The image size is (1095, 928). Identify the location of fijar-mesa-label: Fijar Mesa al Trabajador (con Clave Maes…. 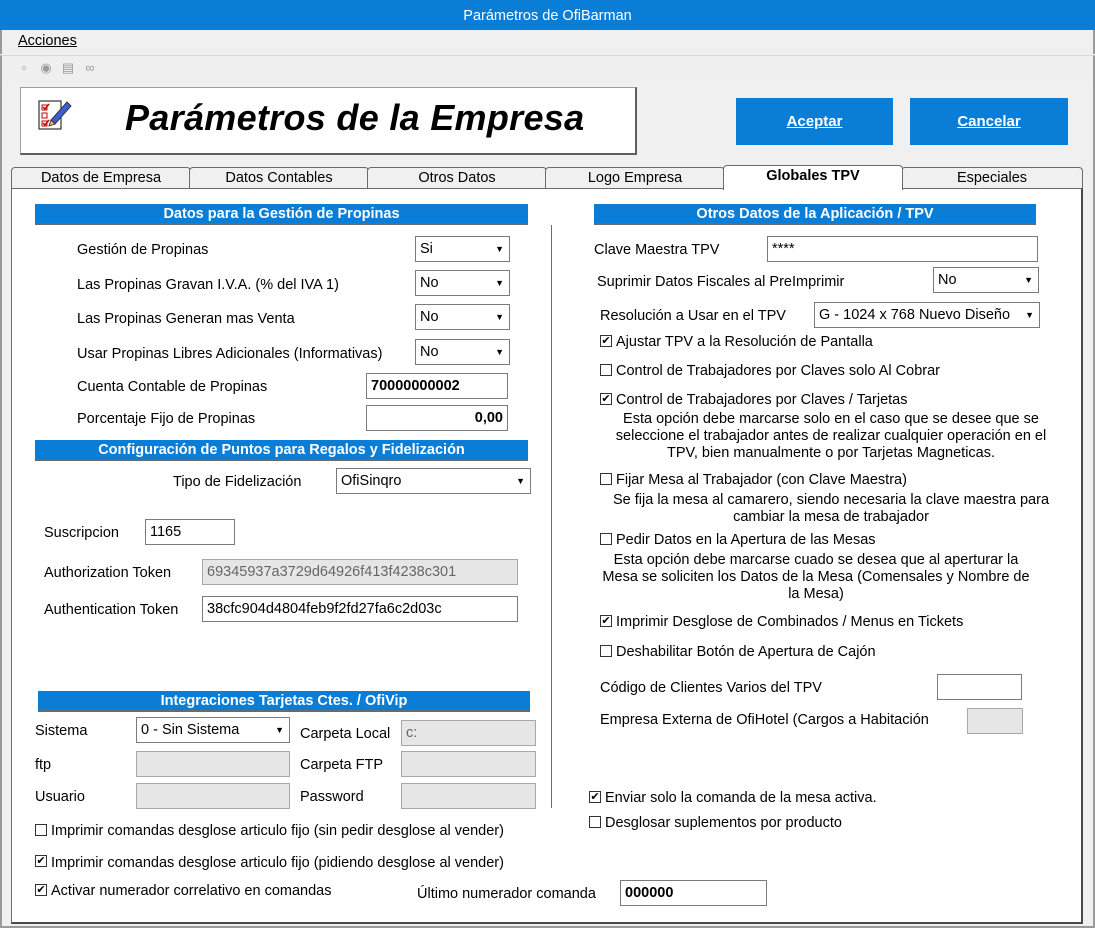
(761, 480).